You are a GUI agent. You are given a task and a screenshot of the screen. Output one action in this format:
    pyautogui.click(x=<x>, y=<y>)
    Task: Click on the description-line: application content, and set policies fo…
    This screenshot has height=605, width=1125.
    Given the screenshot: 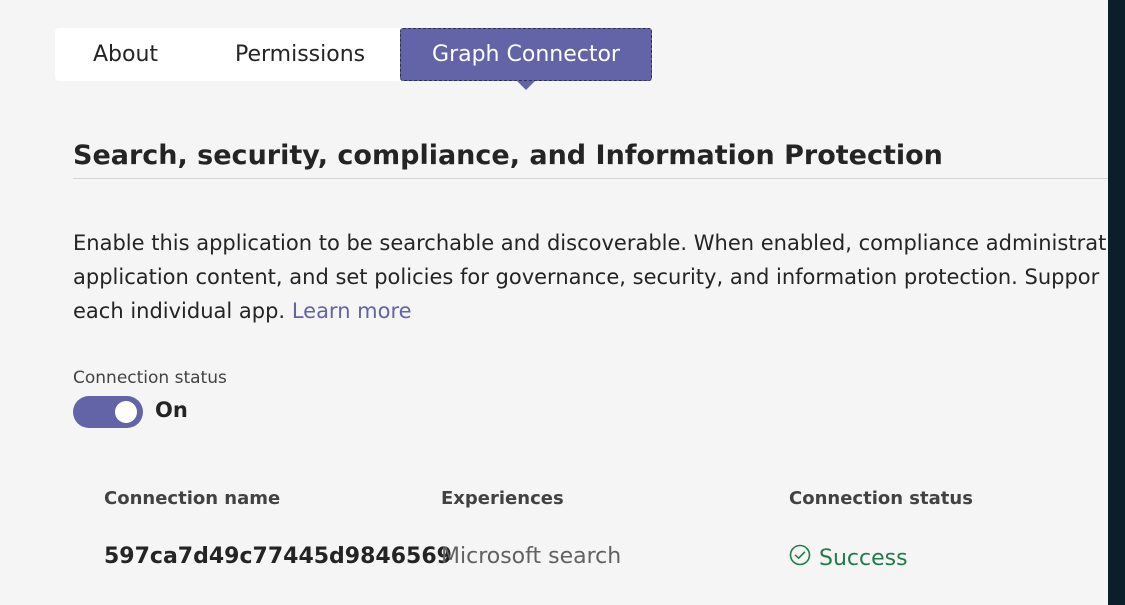 What is the action you would take?
    pyautogui.click(x=586, y=277)
    